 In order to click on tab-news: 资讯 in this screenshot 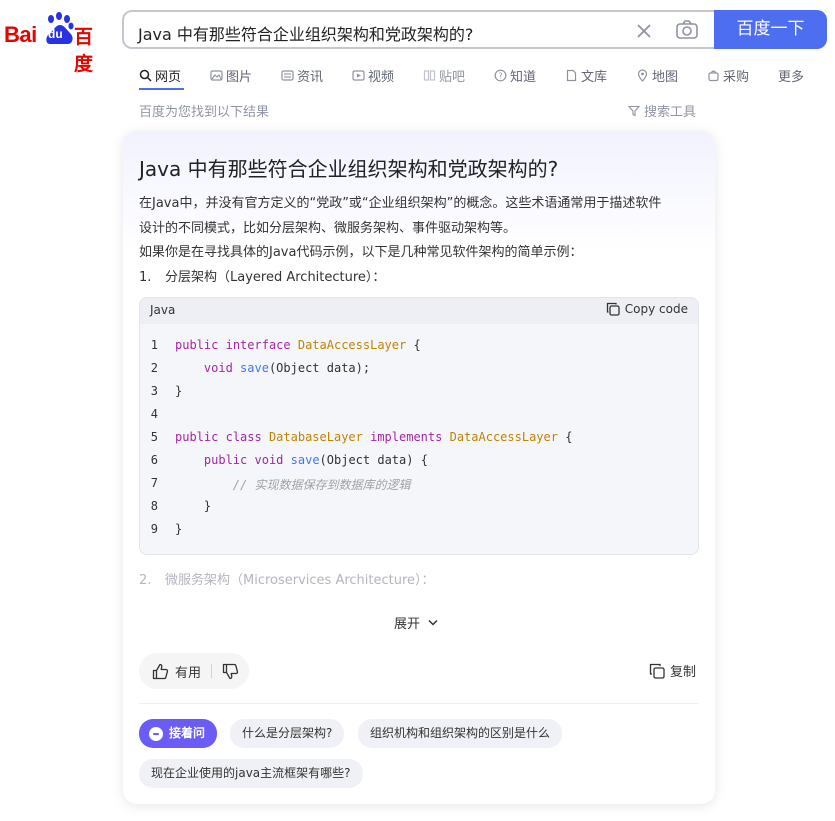, I will do `click(302, 75)`.